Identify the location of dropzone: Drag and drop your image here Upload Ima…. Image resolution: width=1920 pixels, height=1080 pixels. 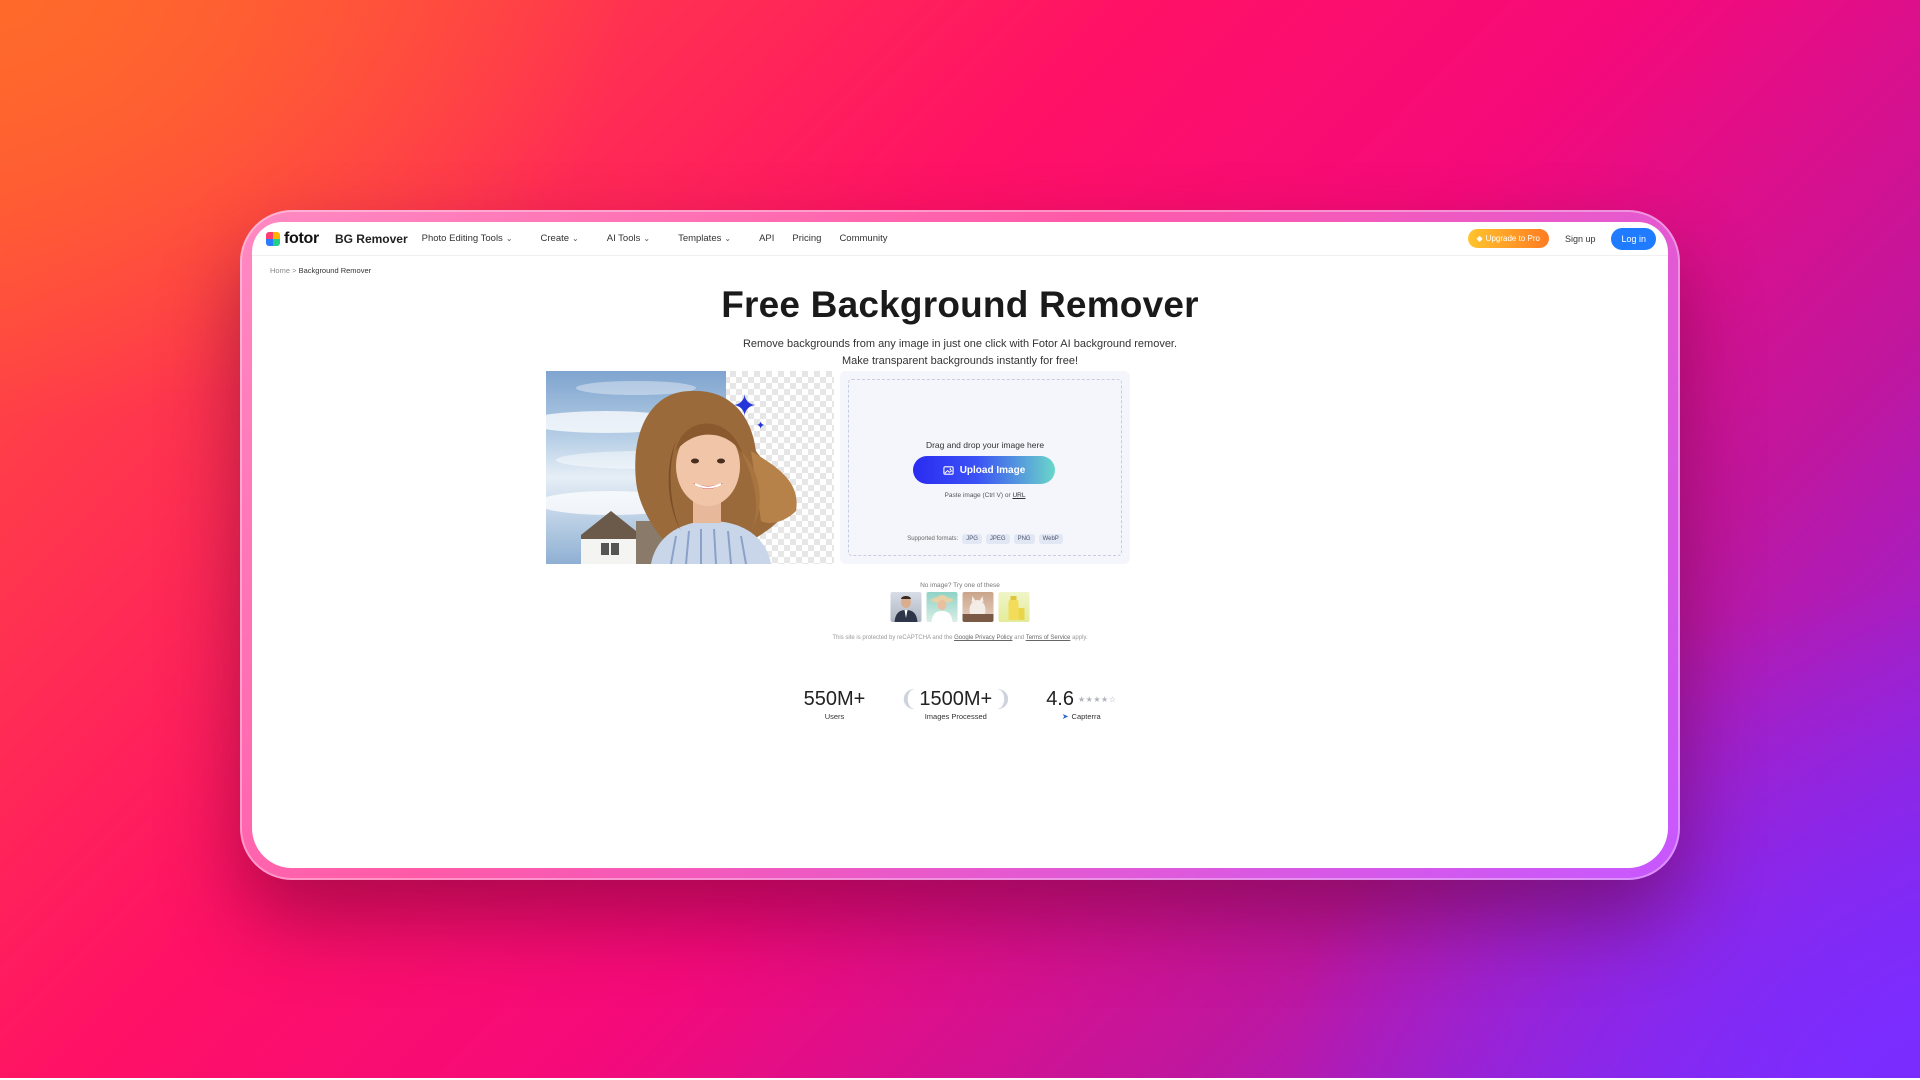
(985, 467).